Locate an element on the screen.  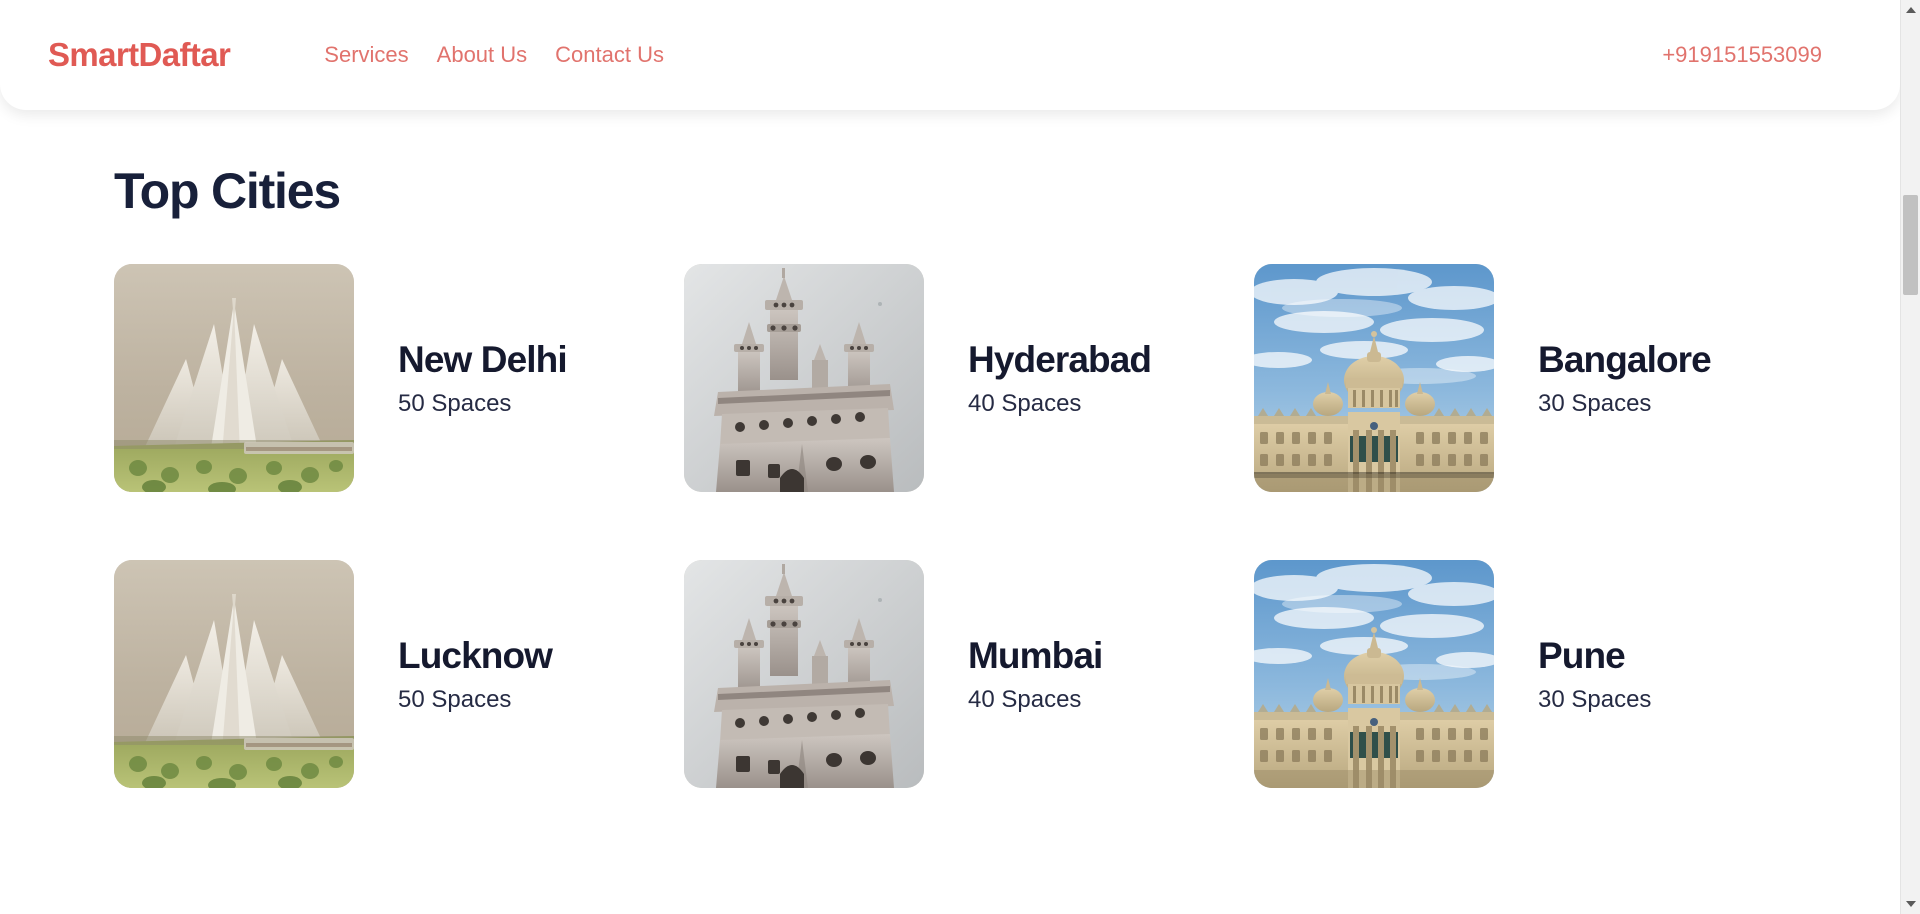
nav-link-services: Services is located at coordinates (366, 55).